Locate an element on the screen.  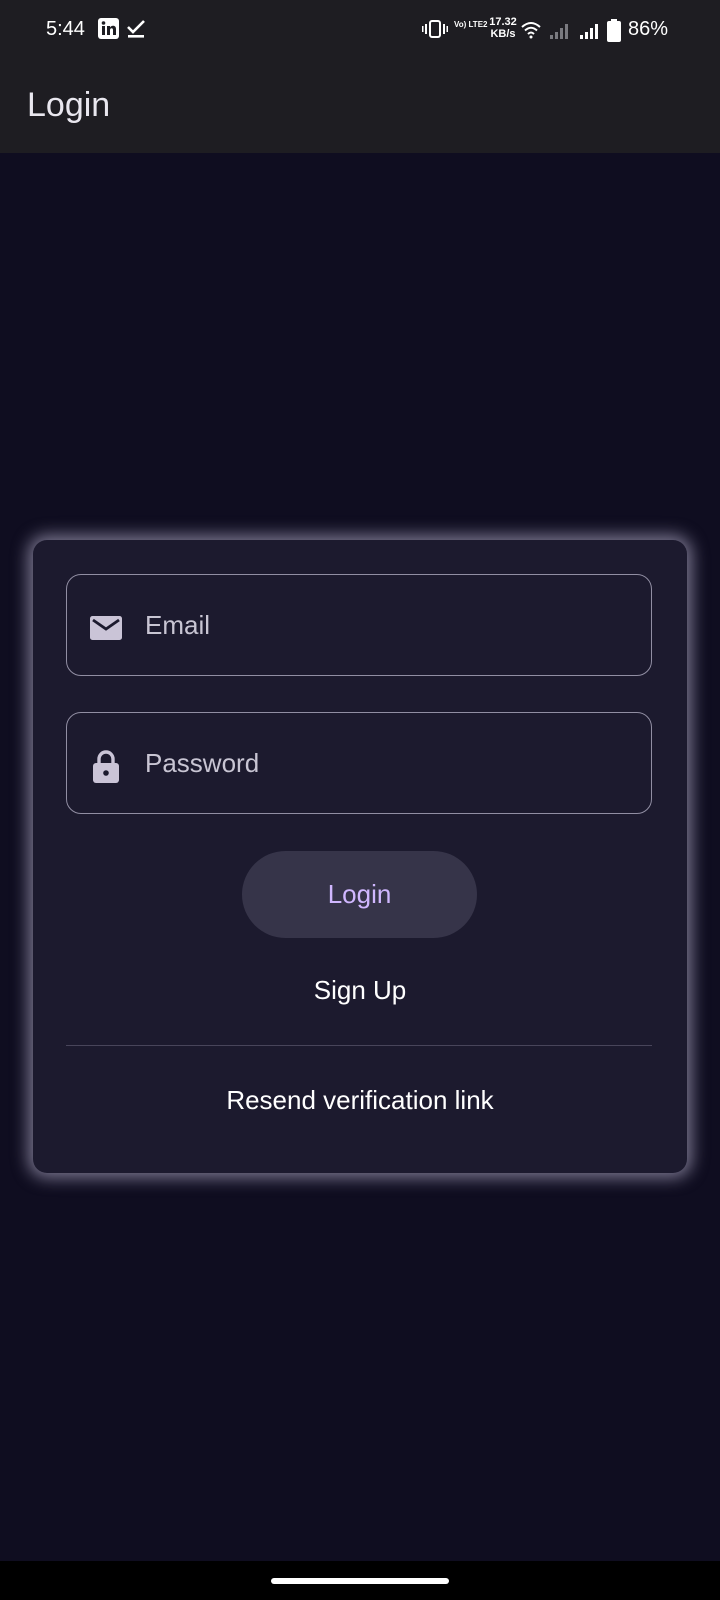
status-bar: 5:44 Vo) LTE2 17.32 KB/s 86% is located at coordinates (360, 31).